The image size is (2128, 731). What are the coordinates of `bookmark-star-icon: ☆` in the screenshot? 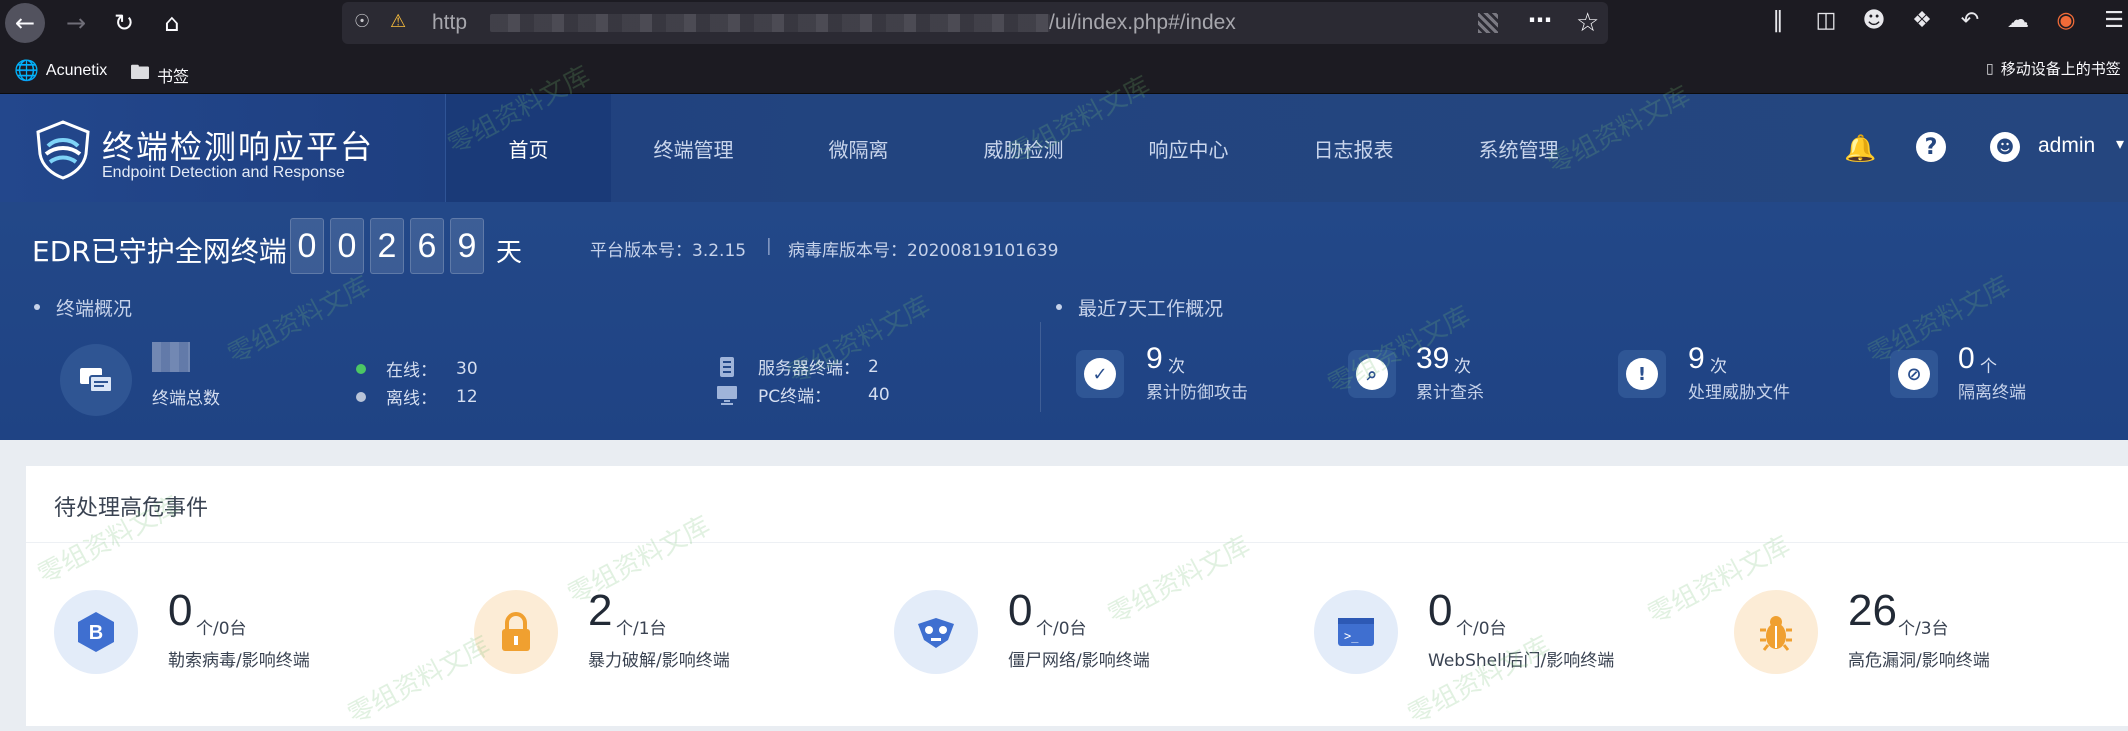 It's located at (1587, 23).